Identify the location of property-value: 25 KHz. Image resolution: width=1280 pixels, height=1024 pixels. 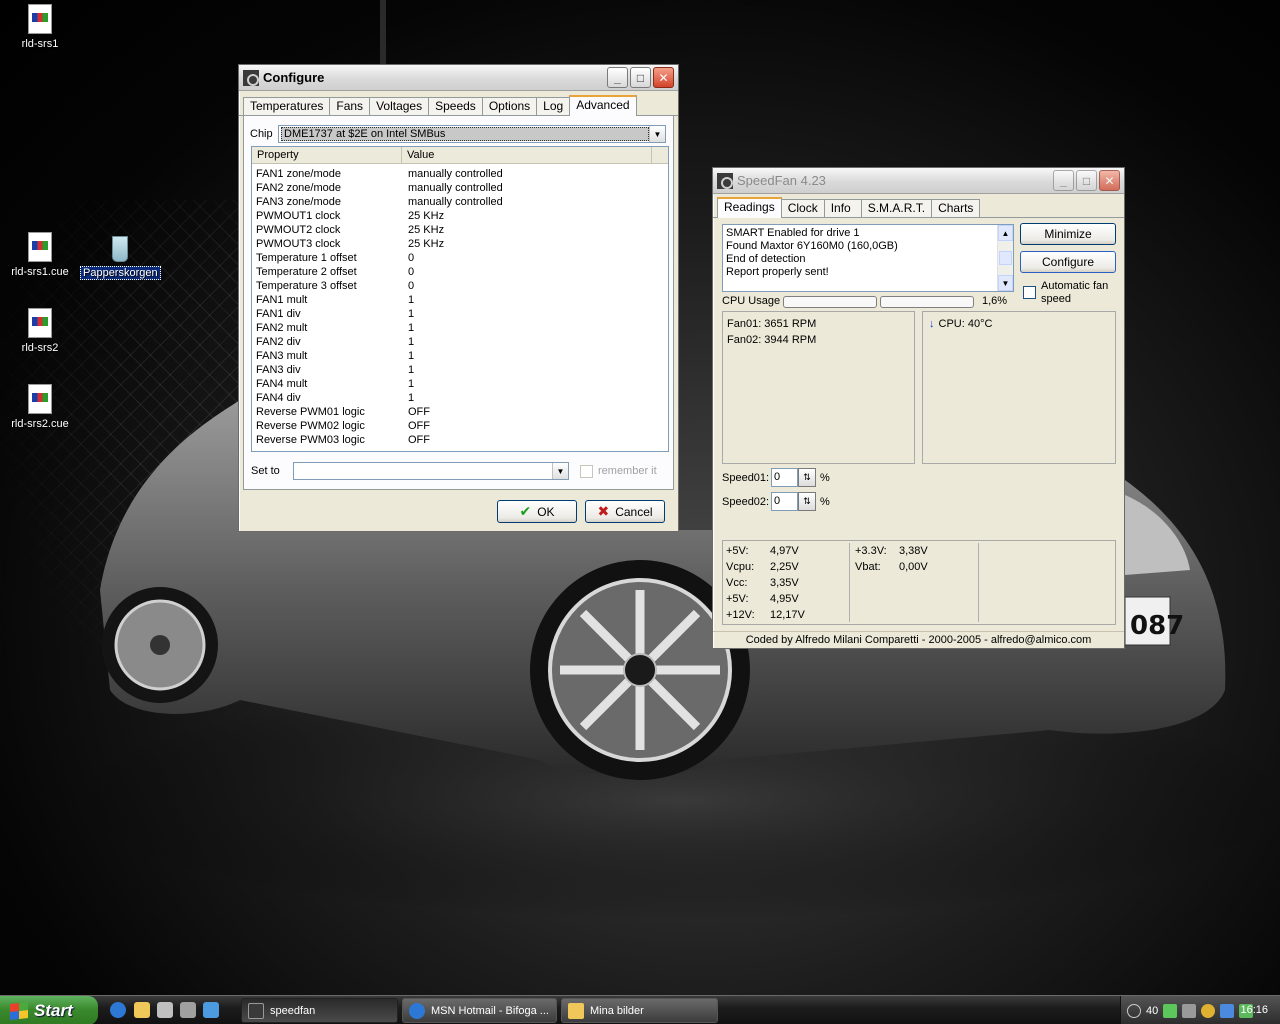
(426, 244).